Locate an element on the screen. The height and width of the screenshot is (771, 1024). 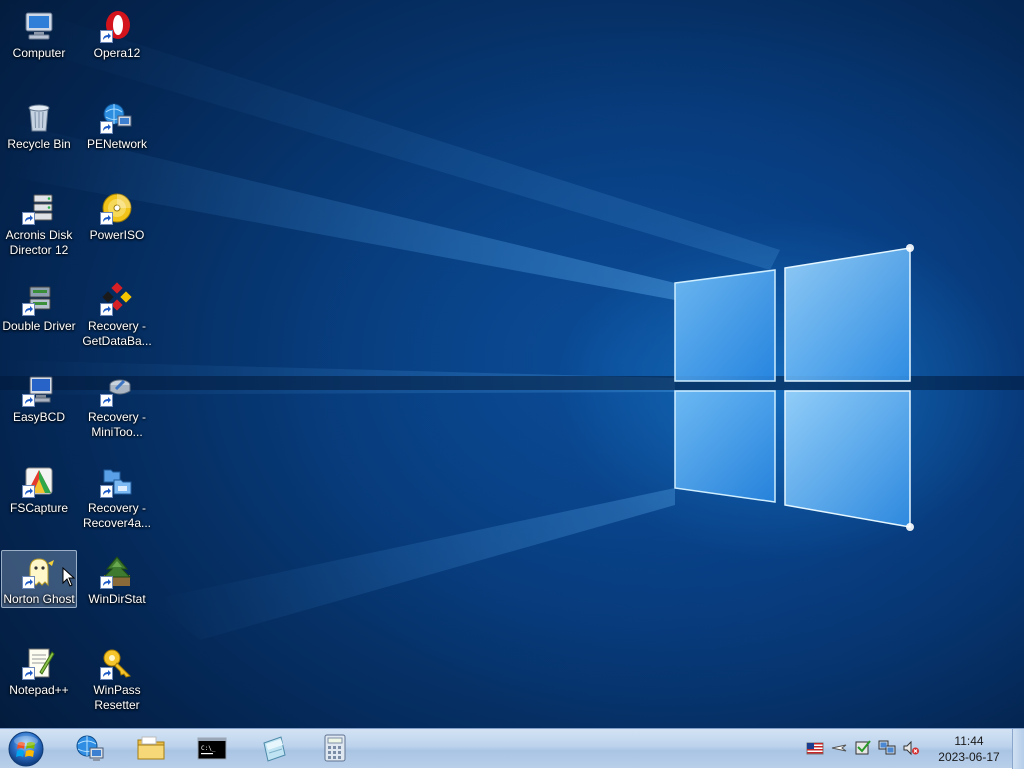
acronis-icon is located at coordinates (39, 208).